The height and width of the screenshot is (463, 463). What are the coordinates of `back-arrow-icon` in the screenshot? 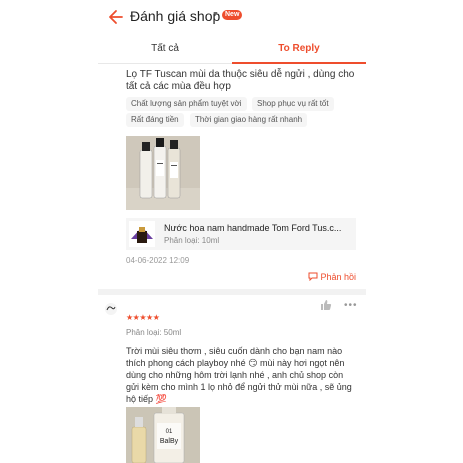 It's located at (115, 17).